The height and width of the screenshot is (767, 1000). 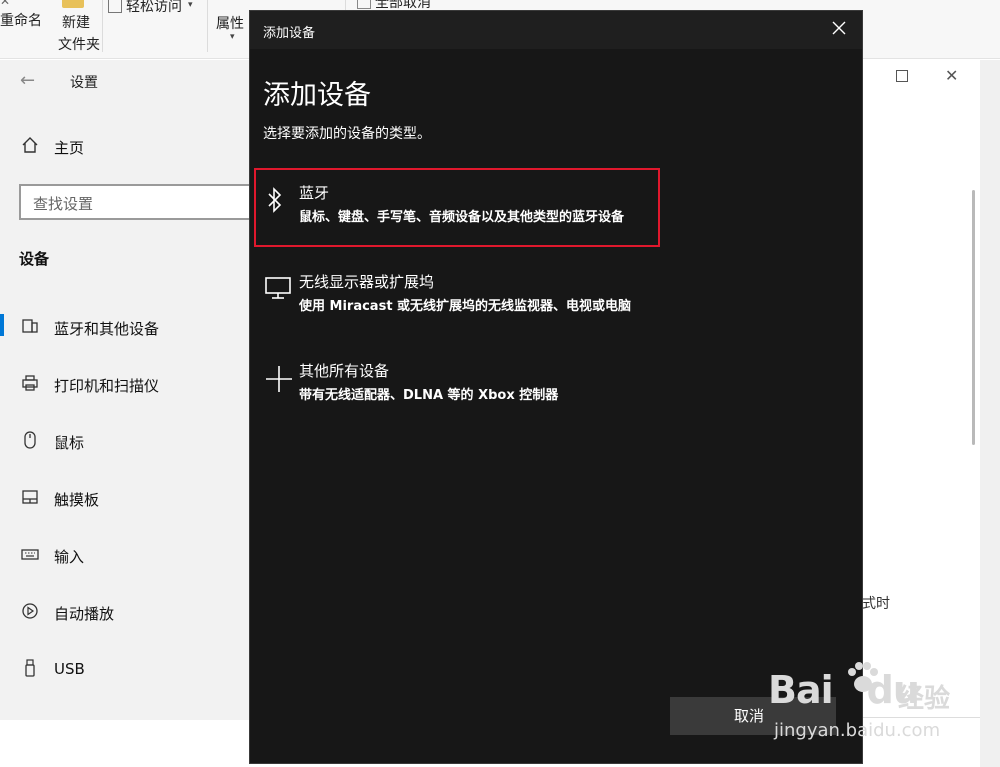 What do you see at coordinates (278, 378) in the screenshot?
I see `plus-icon` at bounding box center [278, 378].